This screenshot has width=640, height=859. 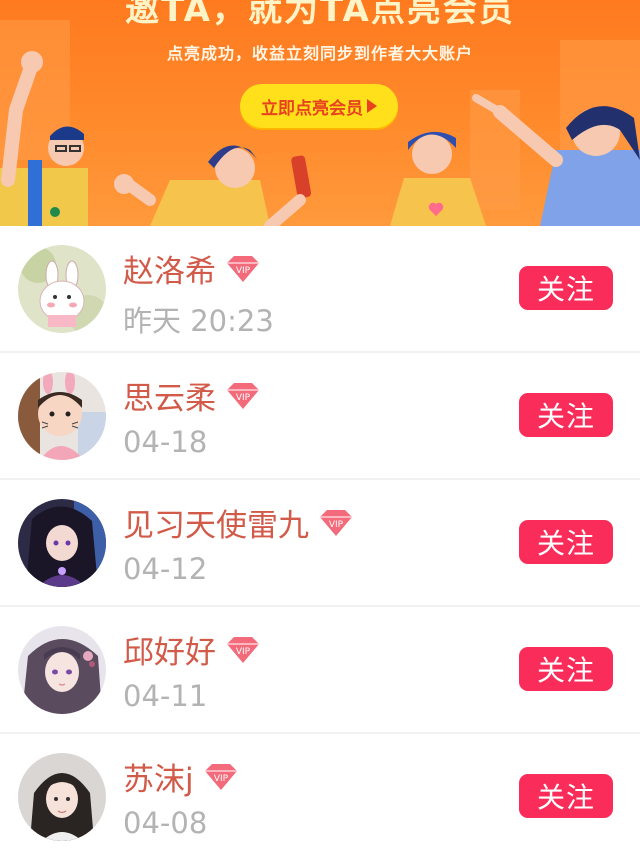 What do you see at coordinates (320, 289) in the screenshot?
I see `list-item: 赵洛希 VIP 昨天 20:23 关注` at bounding box center [320, 289].